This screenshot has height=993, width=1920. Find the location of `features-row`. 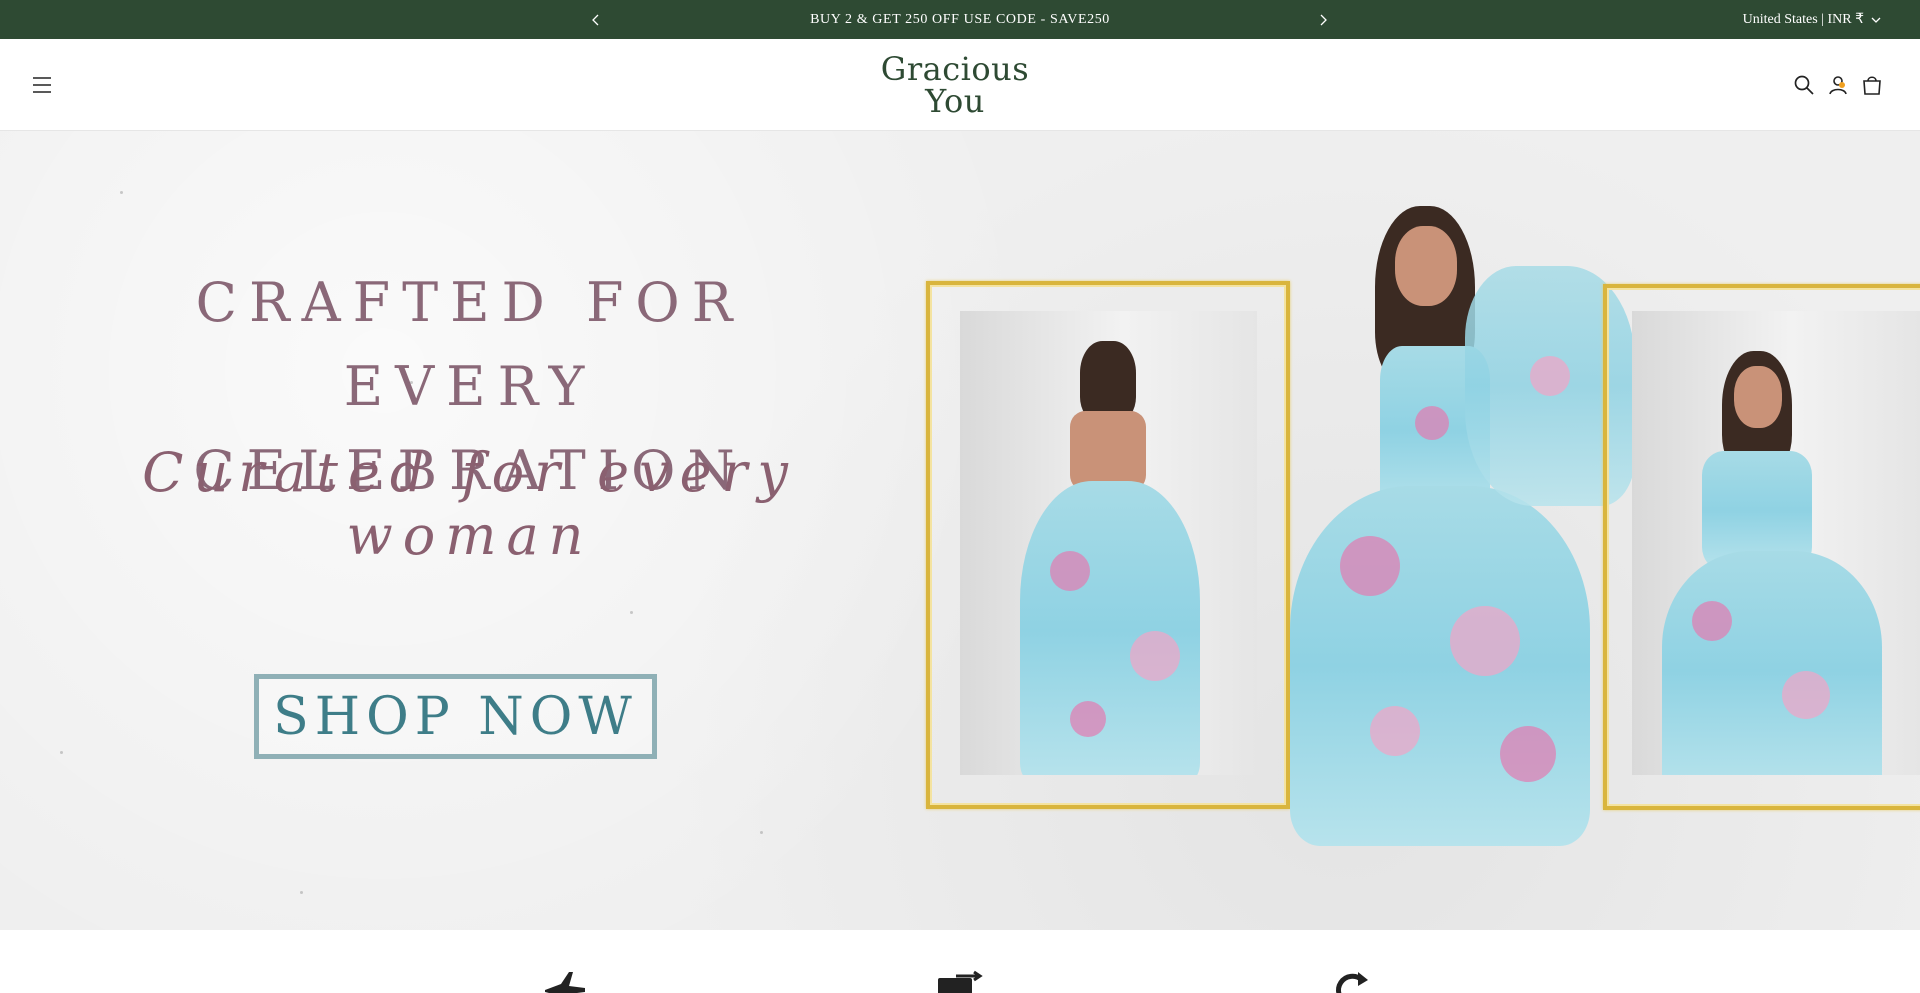

features-row is located at coordinates (960, 961).